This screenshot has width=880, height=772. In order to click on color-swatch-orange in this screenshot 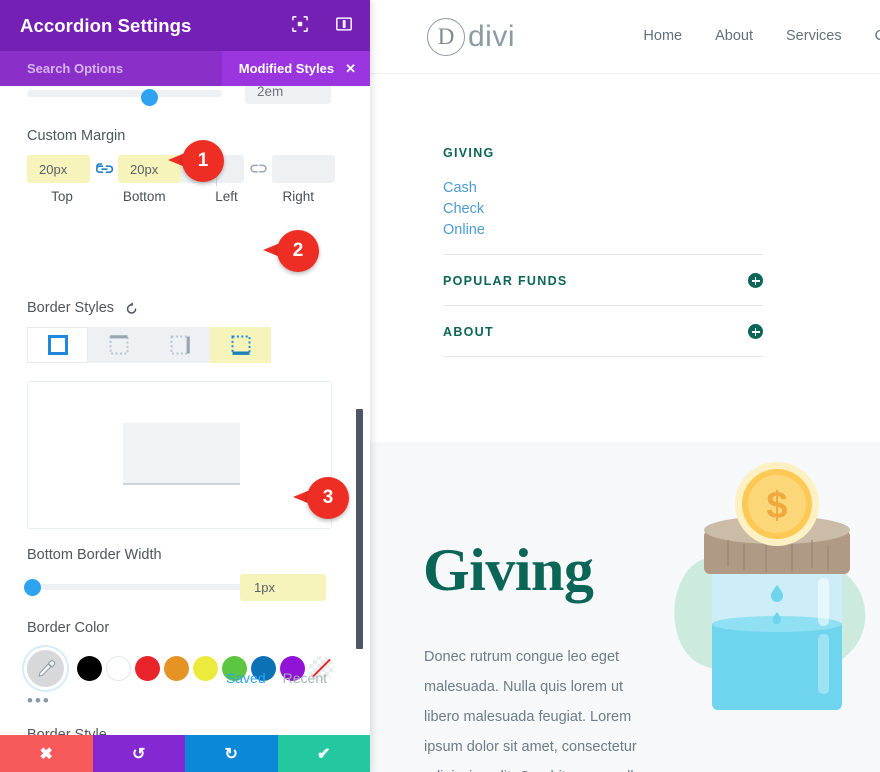, I will do `click(176, 668)`.